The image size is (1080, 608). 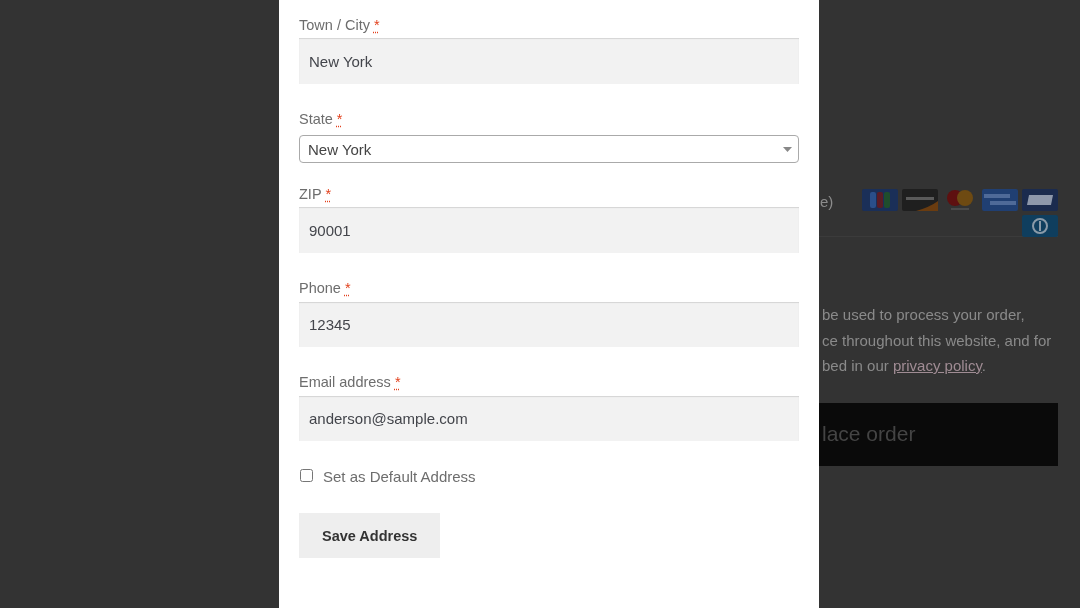 I want to click on input-field: 12345, so click(x=549, y=324).